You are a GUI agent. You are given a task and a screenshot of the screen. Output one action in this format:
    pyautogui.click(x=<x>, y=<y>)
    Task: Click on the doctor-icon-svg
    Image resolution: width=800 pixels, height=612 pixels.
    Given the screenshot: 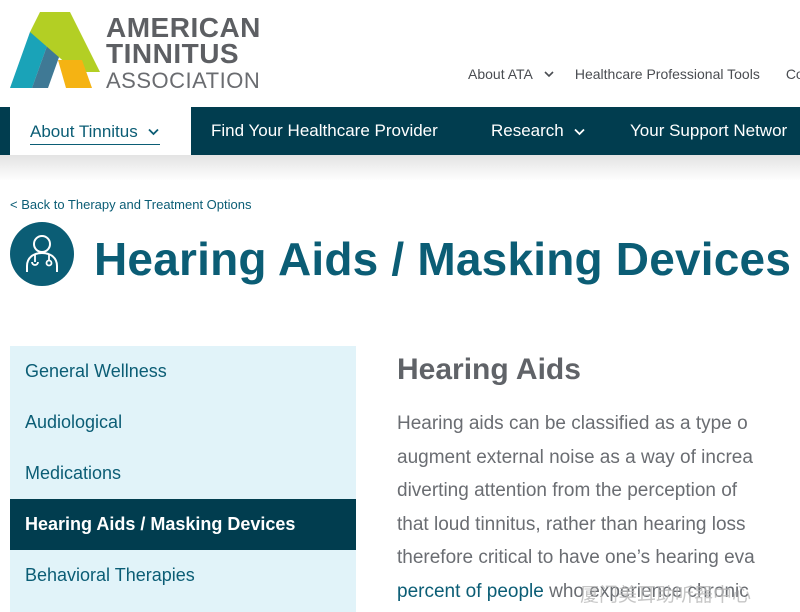 What is the action you would take?
    pyautogui.click(x=42, y=253)
    